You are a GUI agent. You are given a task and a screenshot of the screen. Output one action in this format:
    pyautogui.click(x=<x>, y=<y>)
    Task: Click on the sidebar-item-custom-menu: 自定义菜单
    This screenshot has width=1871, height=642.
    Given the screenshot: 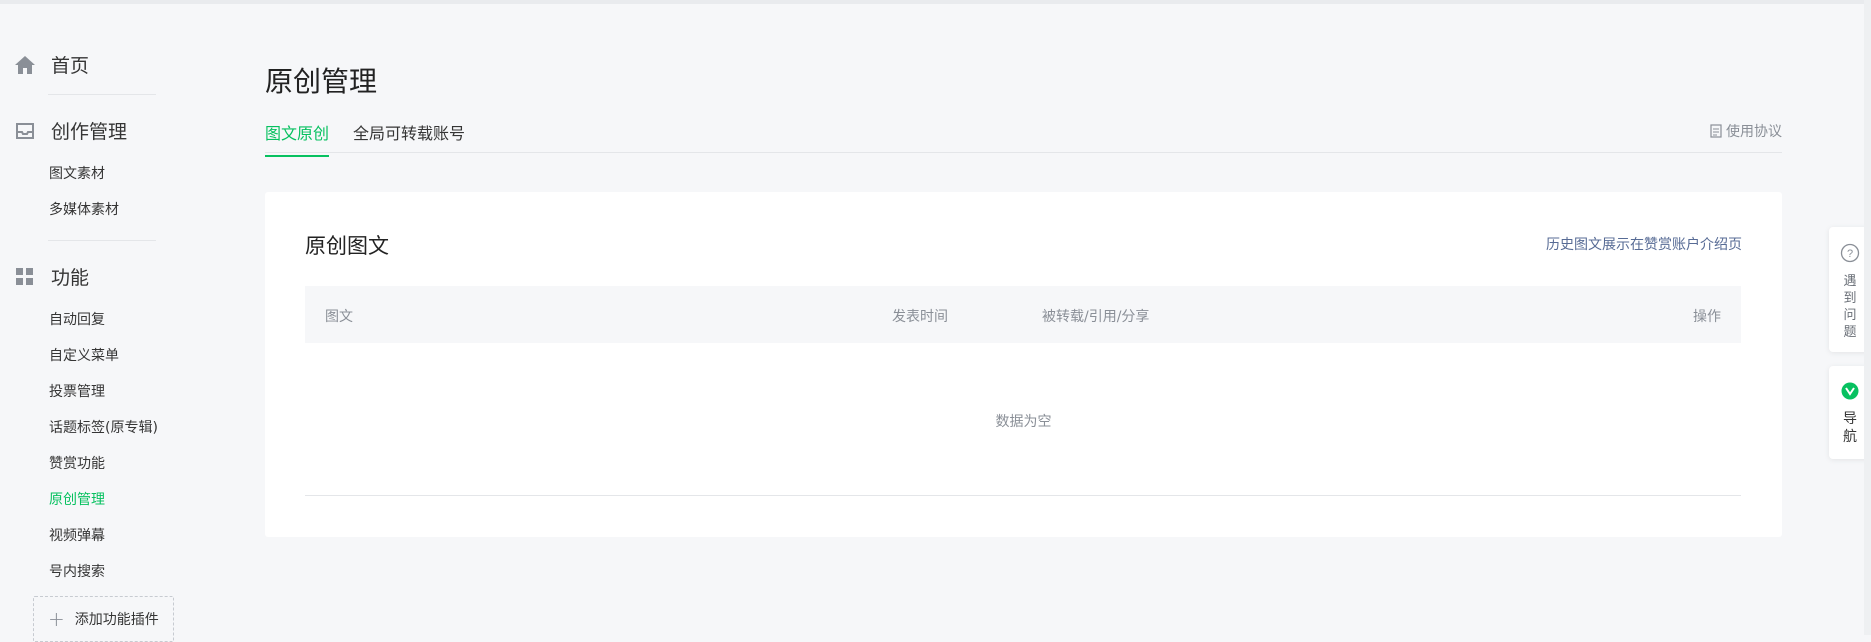 What is the action you would take?
    pyautogui.click(x=84, y=355)
    